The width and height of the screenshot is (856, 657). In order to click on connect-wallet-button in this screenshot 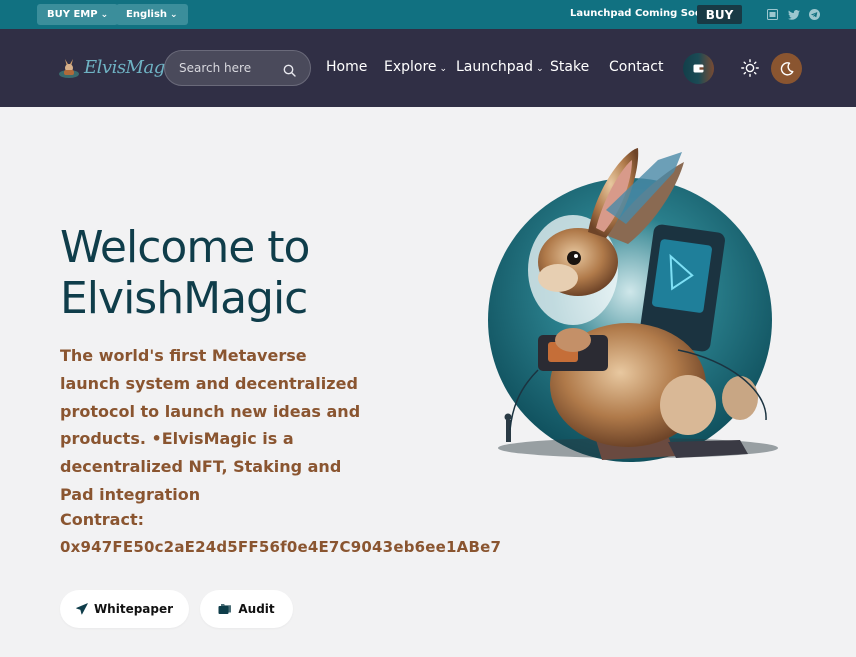, I will do `click(698, 68)`.